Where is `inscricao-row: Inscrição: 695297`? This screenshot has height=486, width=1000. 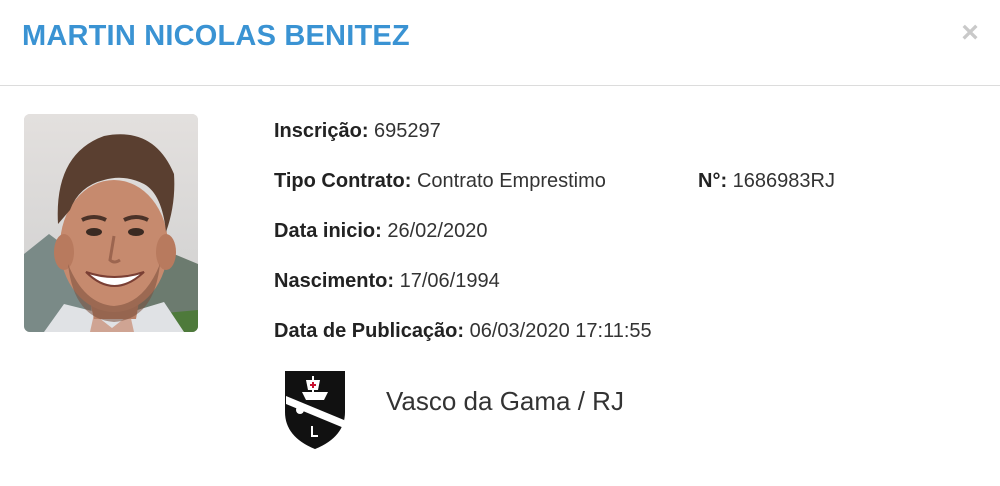
inscricao-row: Inscrição: 695297 is located at coordinates (357, 131).